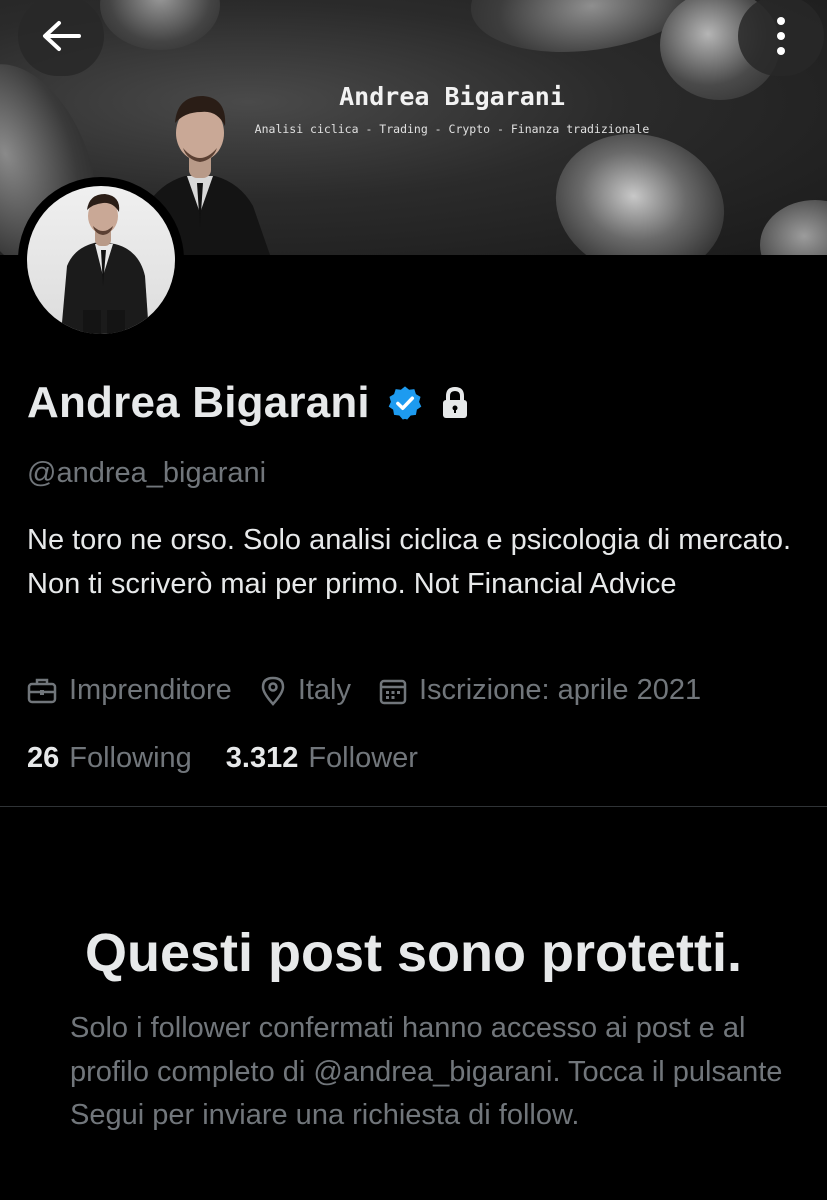 This screenshot has width=827, height=1200. What do you see at coordinates (324, 690) in the screenshot?
I see `location-label: Italy` at bounding box center [324, 690].